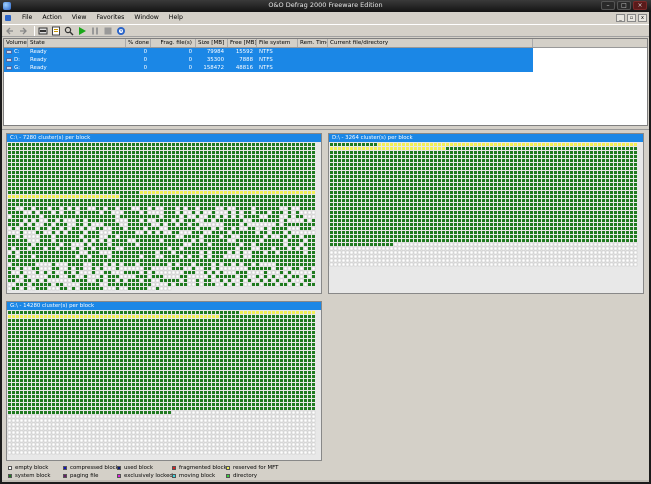 Image resolution: width=651 pixels, height=484 pixels. I want to click on legend-item: directory, so click(241, 476).